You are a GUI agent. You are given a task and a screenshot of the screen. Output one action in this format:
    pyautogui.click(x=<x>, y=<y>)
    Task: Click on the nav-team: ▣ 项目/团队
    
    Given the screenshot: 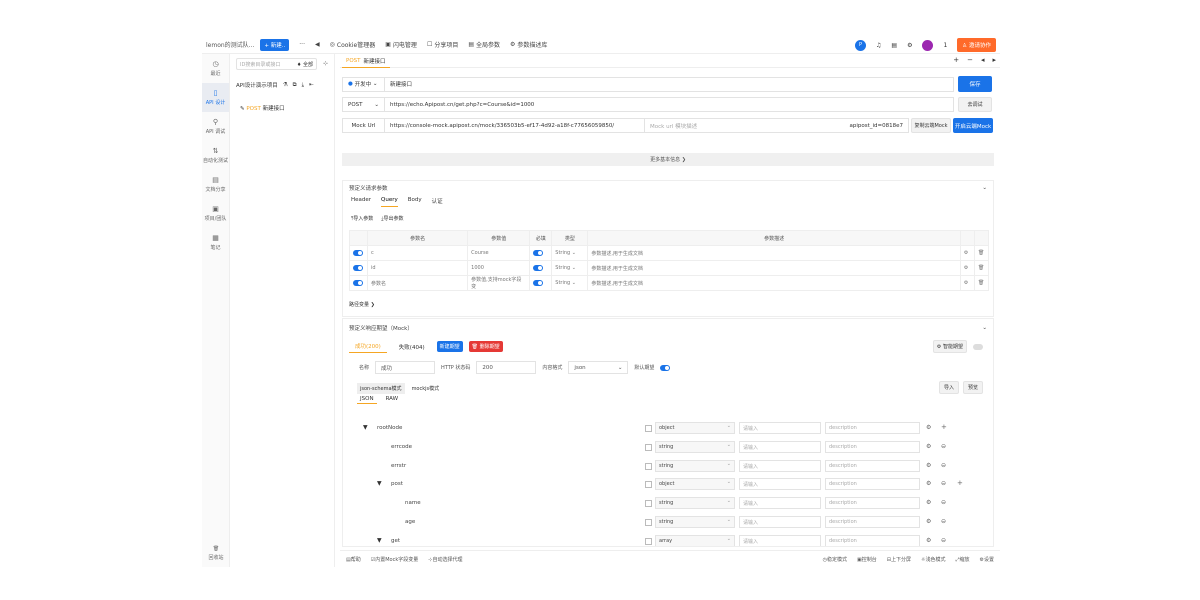 What is the action you would take?
    pyautogui.click(x=215, y=213)
    